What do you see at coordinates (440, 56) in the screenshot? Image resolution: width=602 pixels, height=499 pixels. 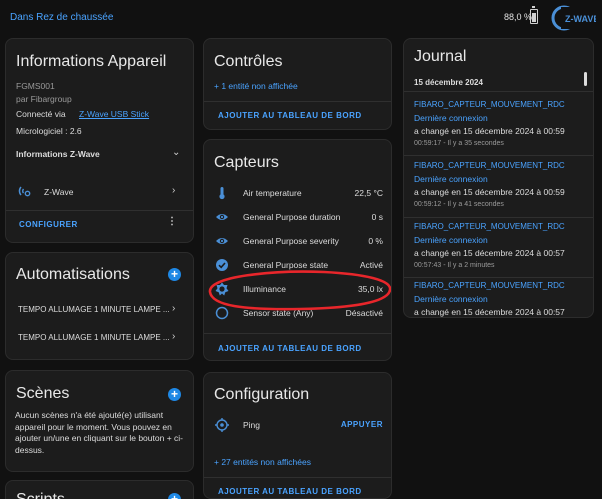 I see `journal-title: Journal` at bounding box center [440, 56].